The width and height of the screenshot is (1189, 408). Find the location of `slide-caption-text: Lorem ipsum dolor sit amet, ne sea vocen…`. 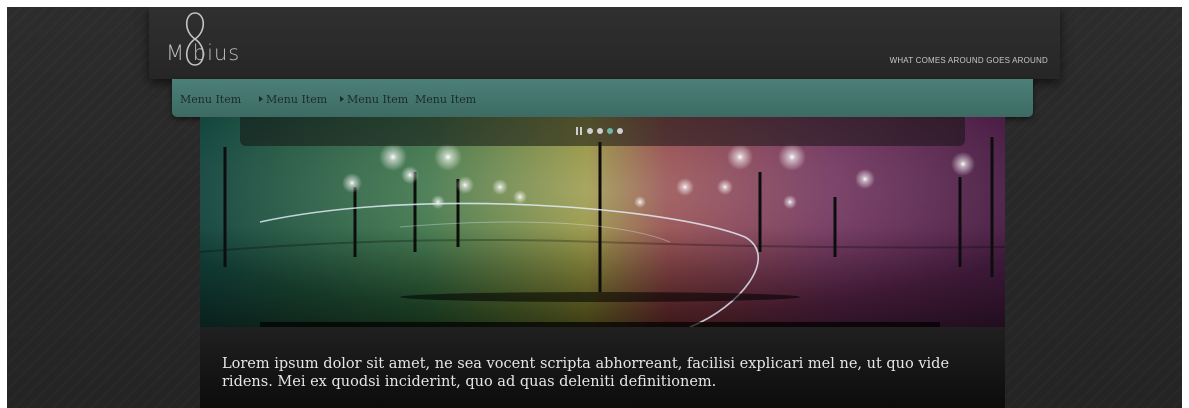

slide-caption-text: Lorem ipsum dolor sit amet, ne sea vocen… is located at coordinates (586, 373).